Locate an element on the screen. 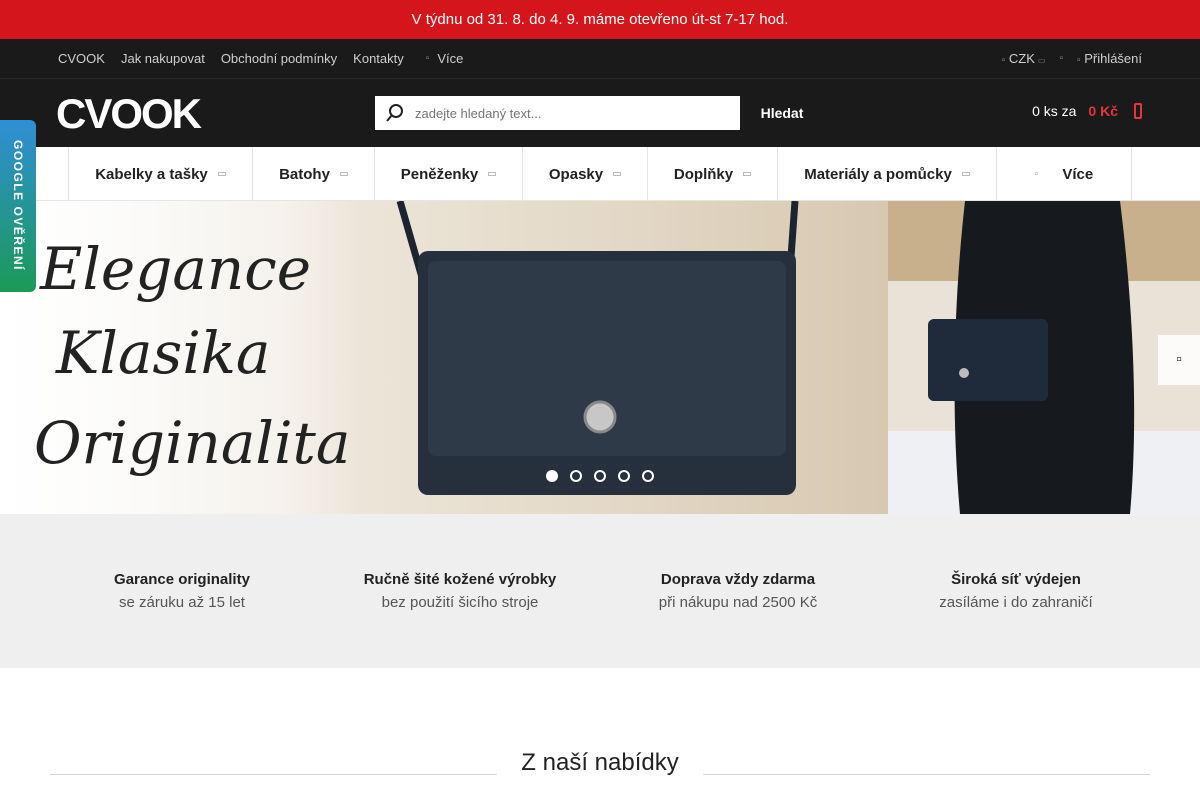 This screenshot has width=1200, height=800. currency-label: CZK is located at coordinates (1021, 58).